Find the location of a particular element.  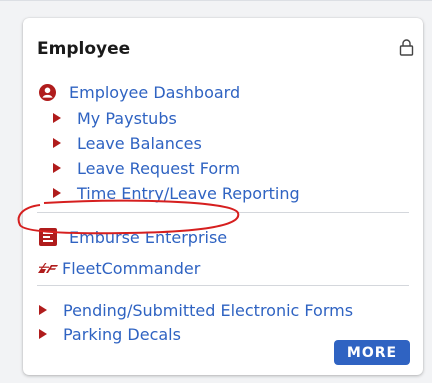

fleetcommander-label: FleetCommander is located at coordinates (131, 268).